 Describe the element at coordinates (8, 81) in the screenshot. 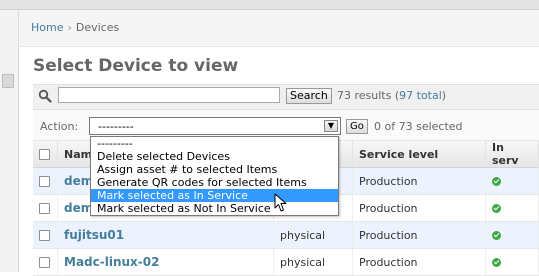

I see `gutter-handle` at that location.